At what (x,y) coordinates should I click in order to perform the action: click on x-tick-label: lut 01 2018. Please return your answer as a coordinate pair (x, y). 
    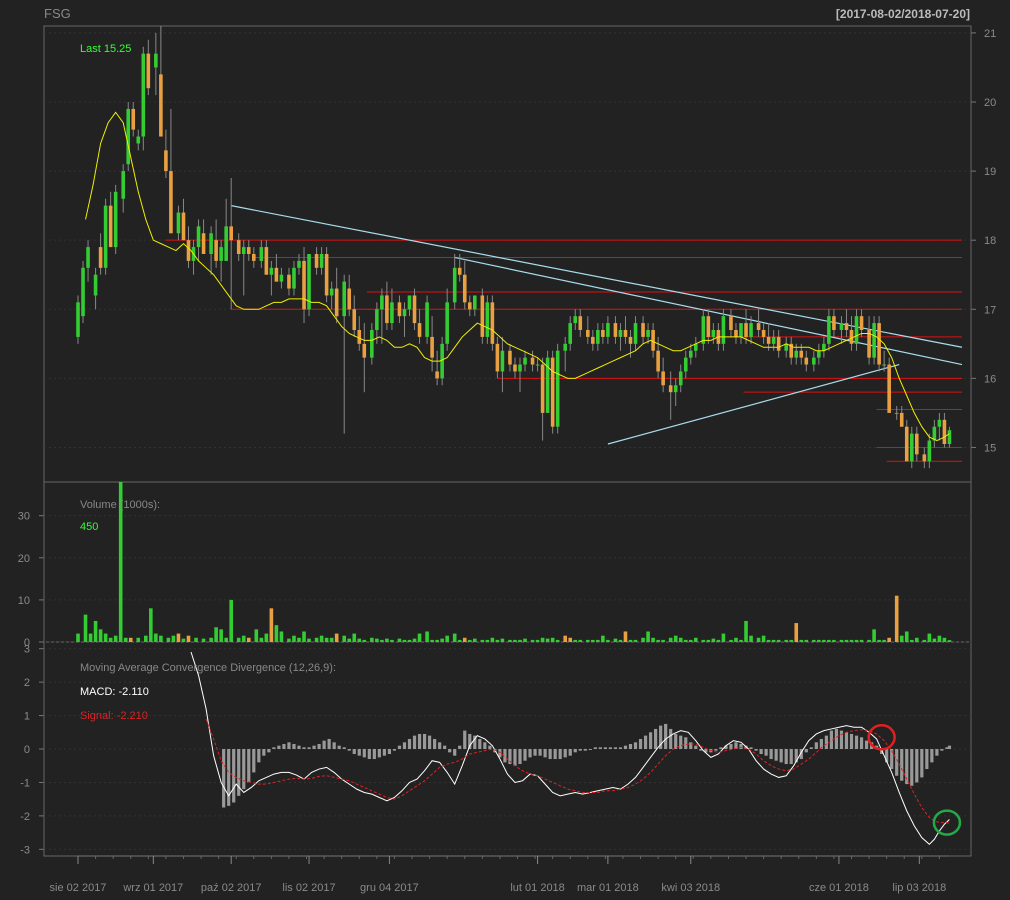
    Looking at the image, I should click on (537, 888).